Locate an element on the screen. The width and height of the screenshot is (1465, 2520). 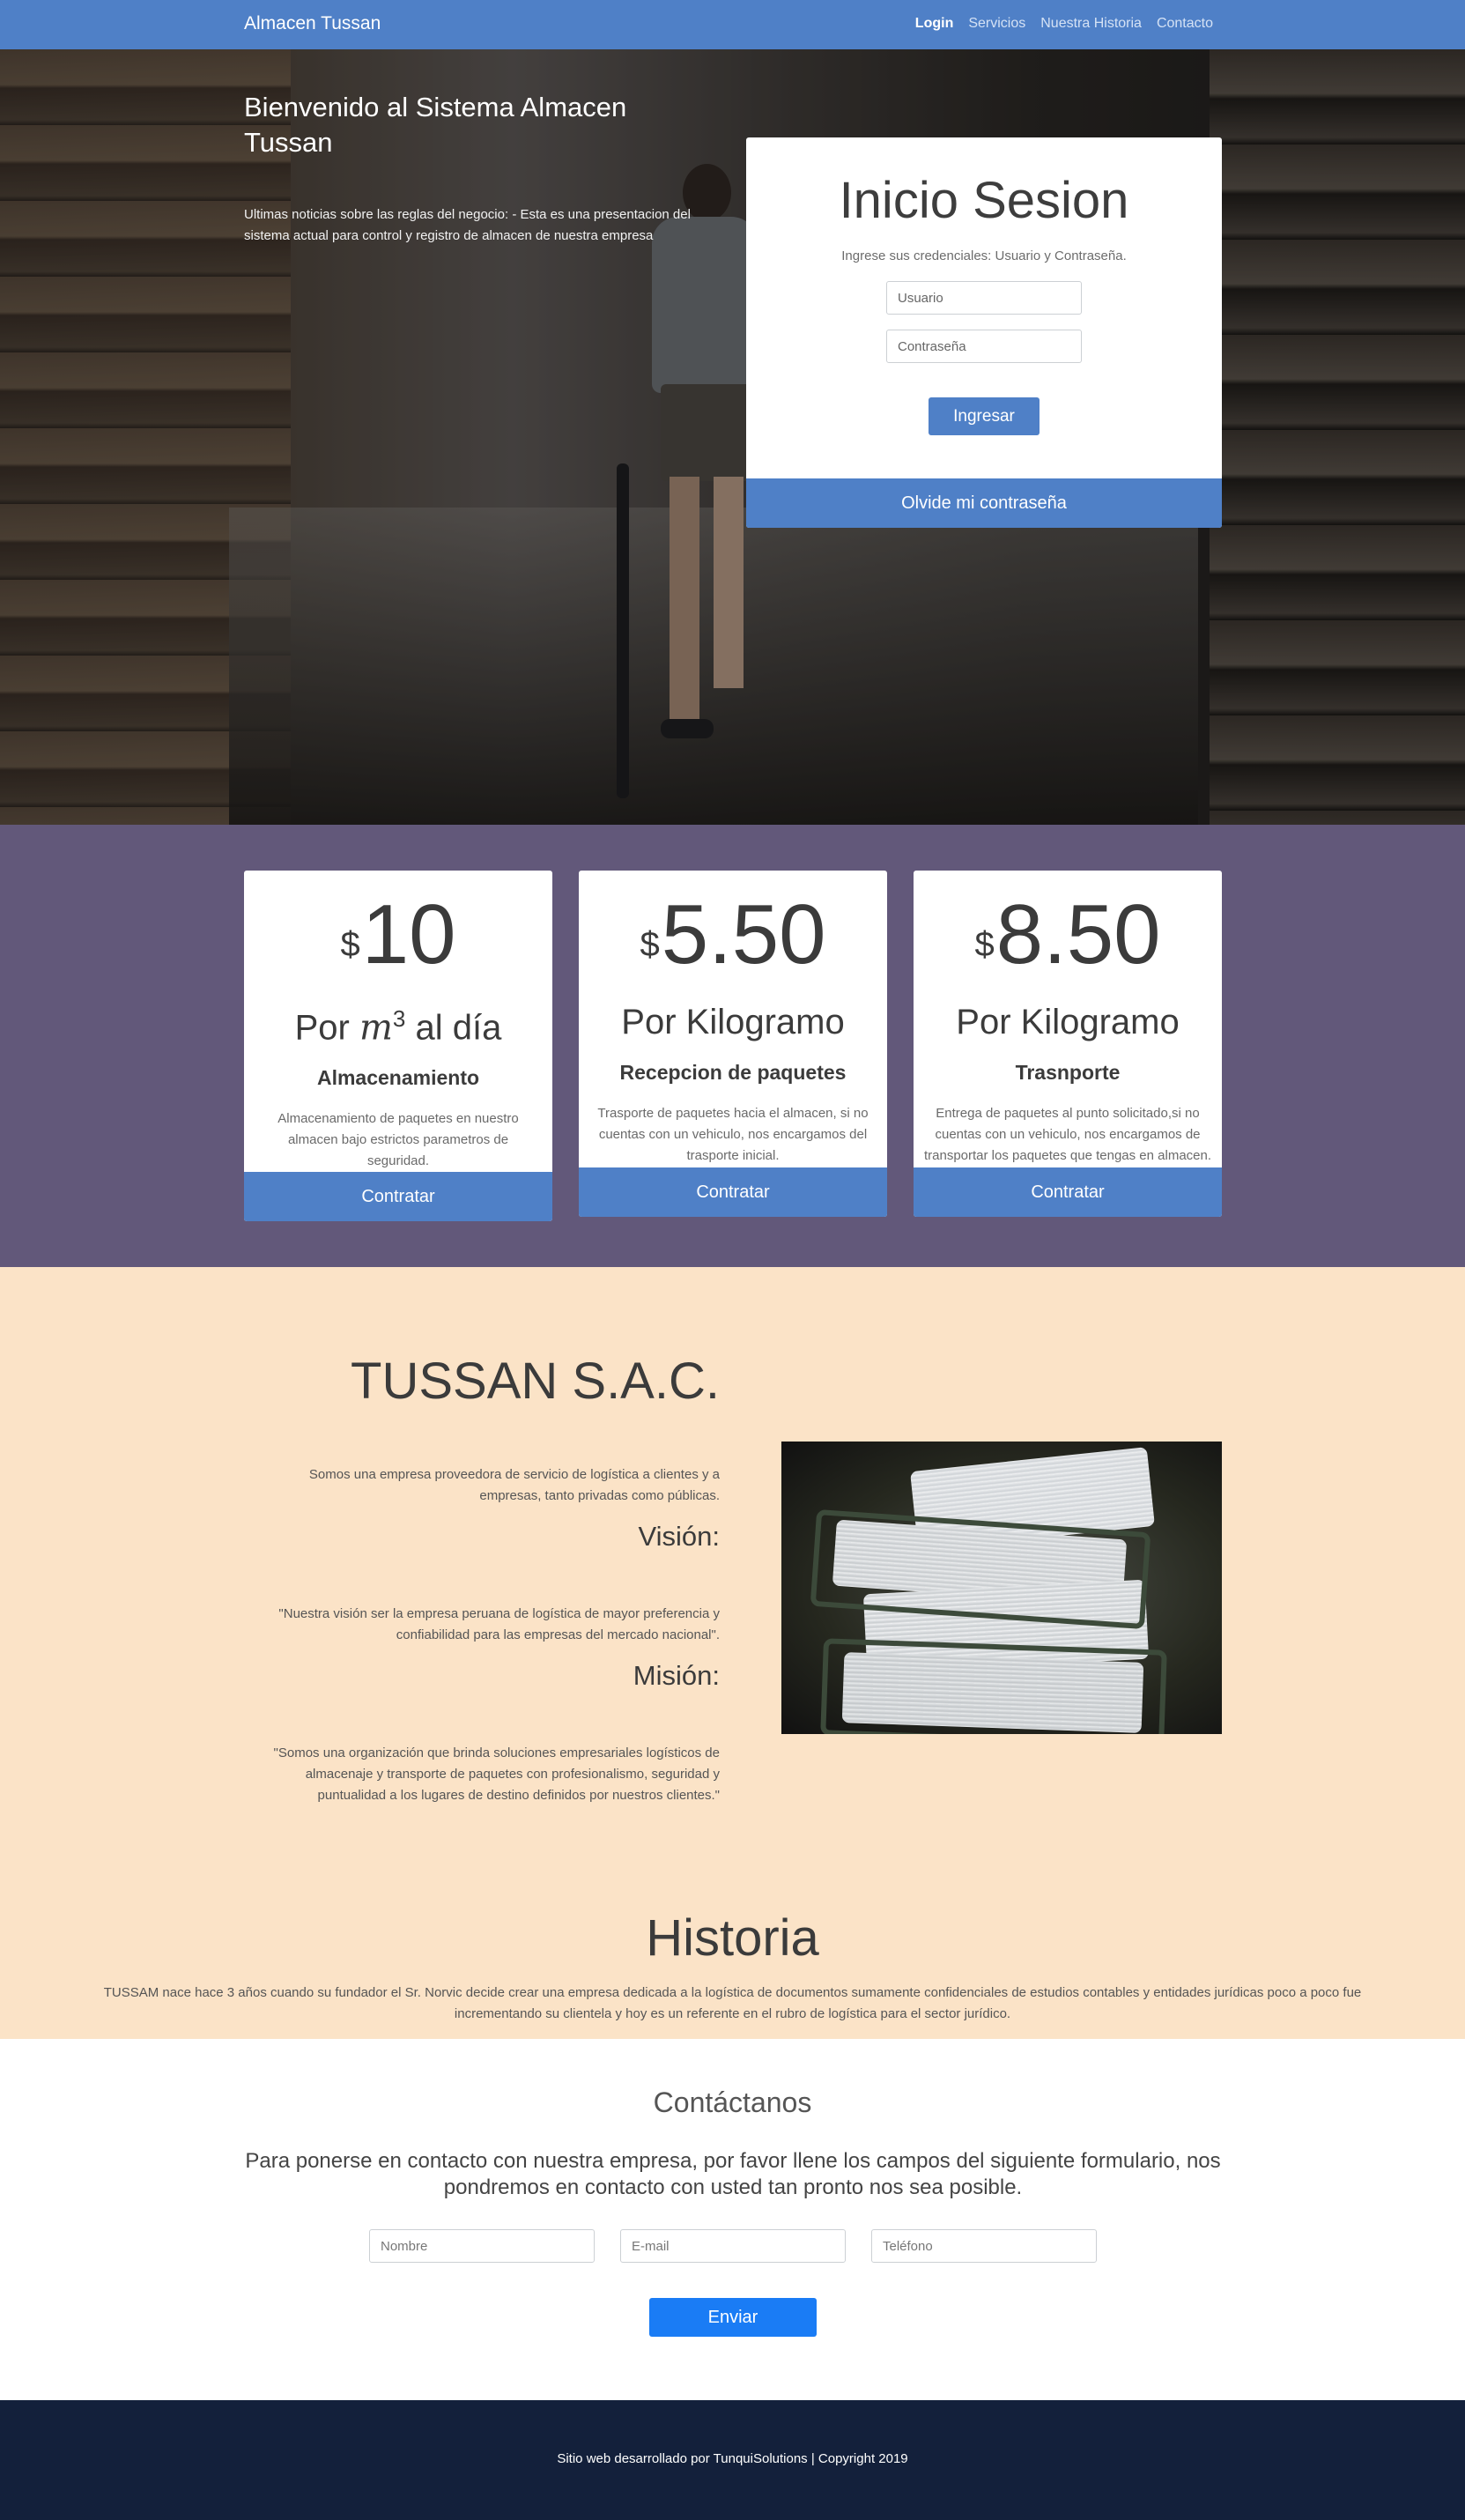
contact-title: Contáctanos is located at coordinates (733, 2102).